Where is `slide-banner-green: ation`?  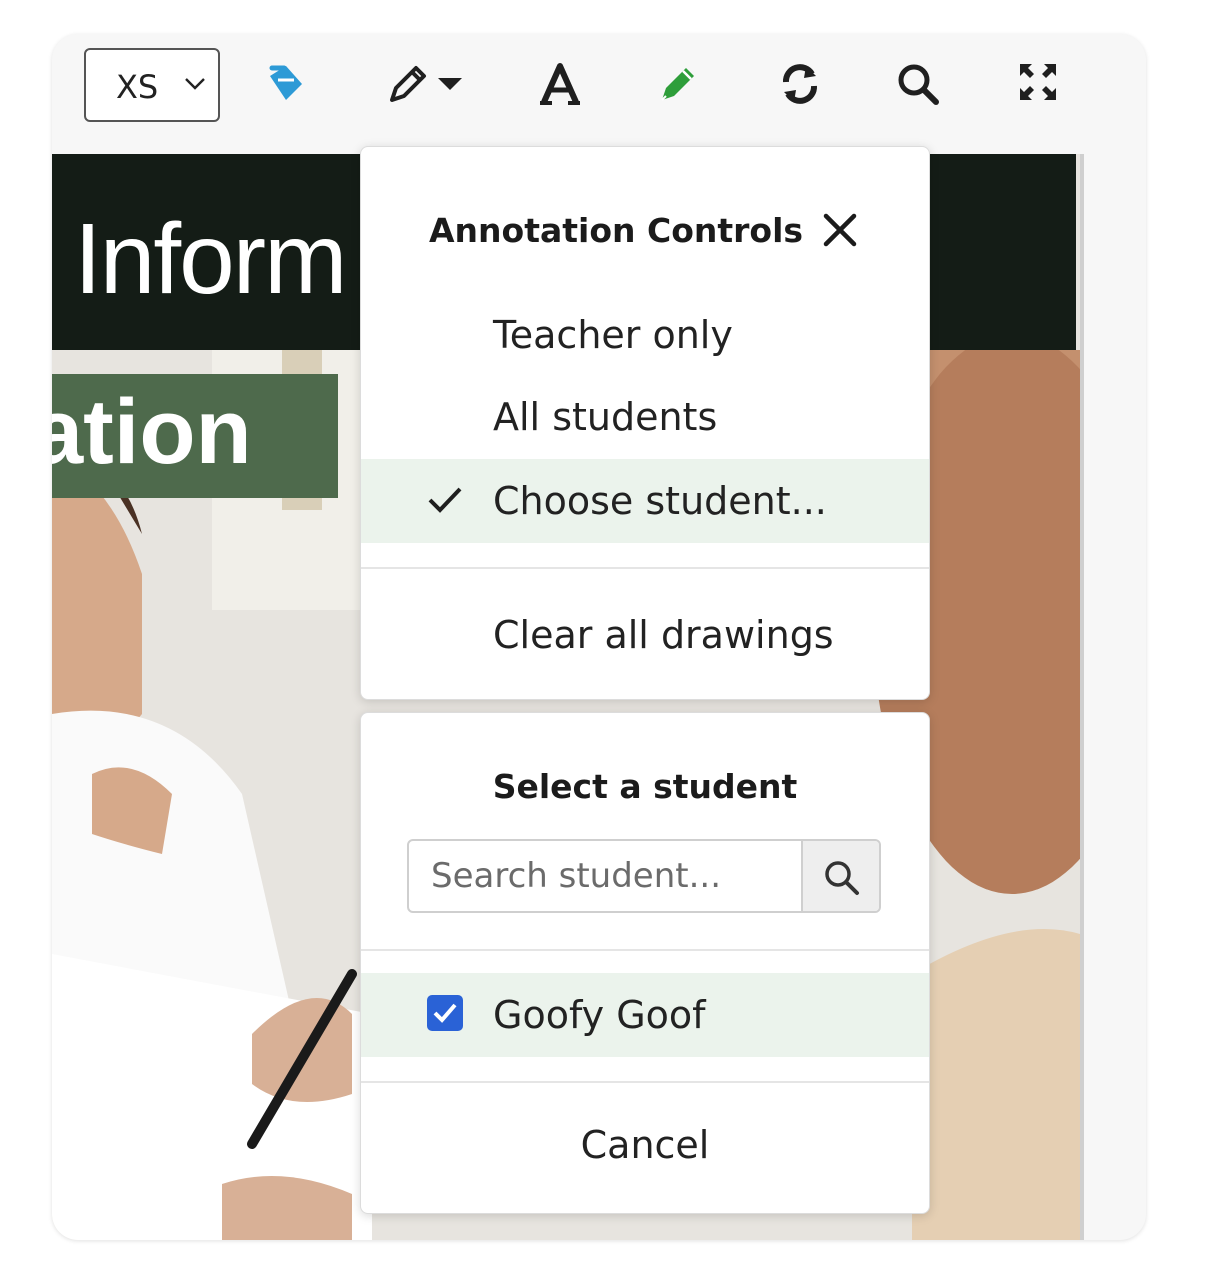 slide-banner-green: ation is located at coordinates (195, 436).